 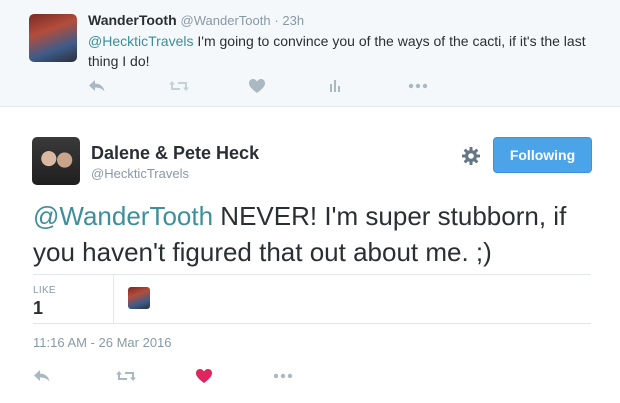 I want to click on parent-tweet-header: WanderTooth @WanderTooth · 23h, so click(x=196, y=20).